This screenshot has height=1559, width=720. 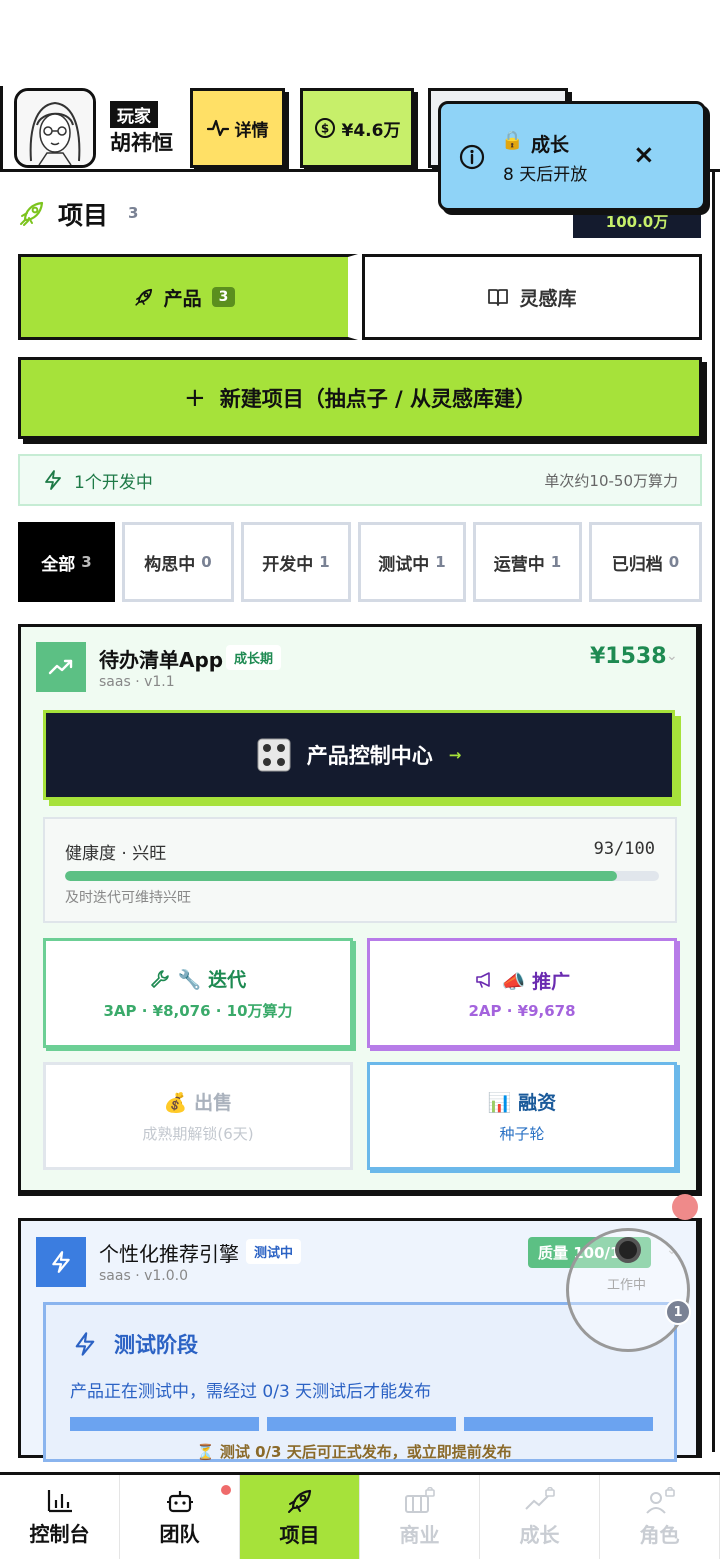 I want to click on control-center-button: 产品控制中心 →, so click(x=359, y=755).